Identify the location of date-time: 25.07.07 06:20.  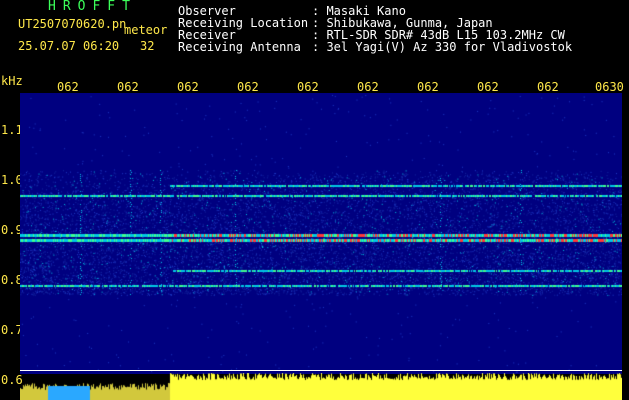
(69, 46).